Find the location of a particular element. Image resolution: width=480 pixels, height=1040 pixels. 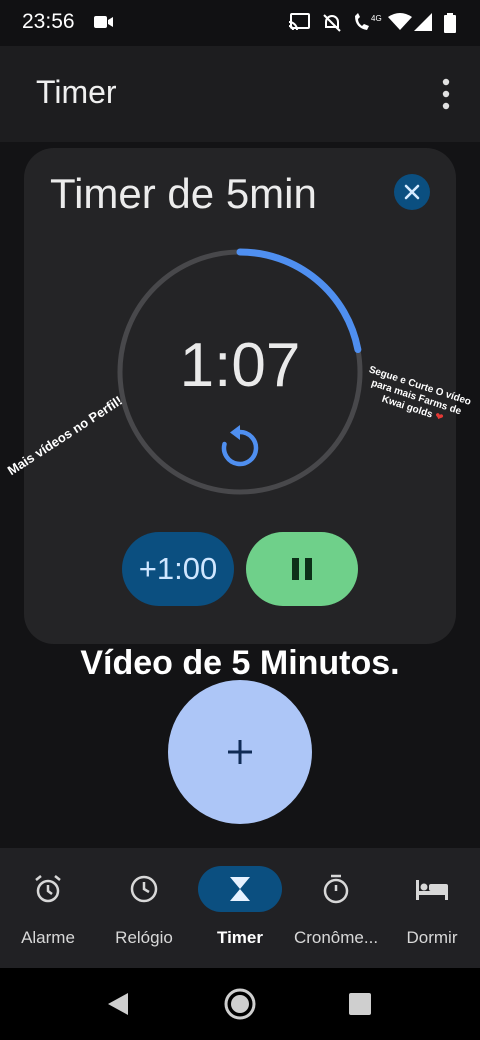

system-navigation-bar is located at coordinates (240, 1004).